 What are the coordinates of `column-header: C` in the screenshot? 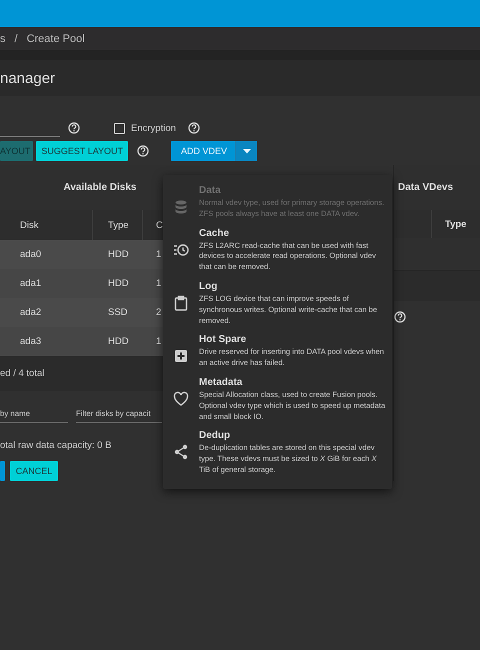 It's located at (159, 225).